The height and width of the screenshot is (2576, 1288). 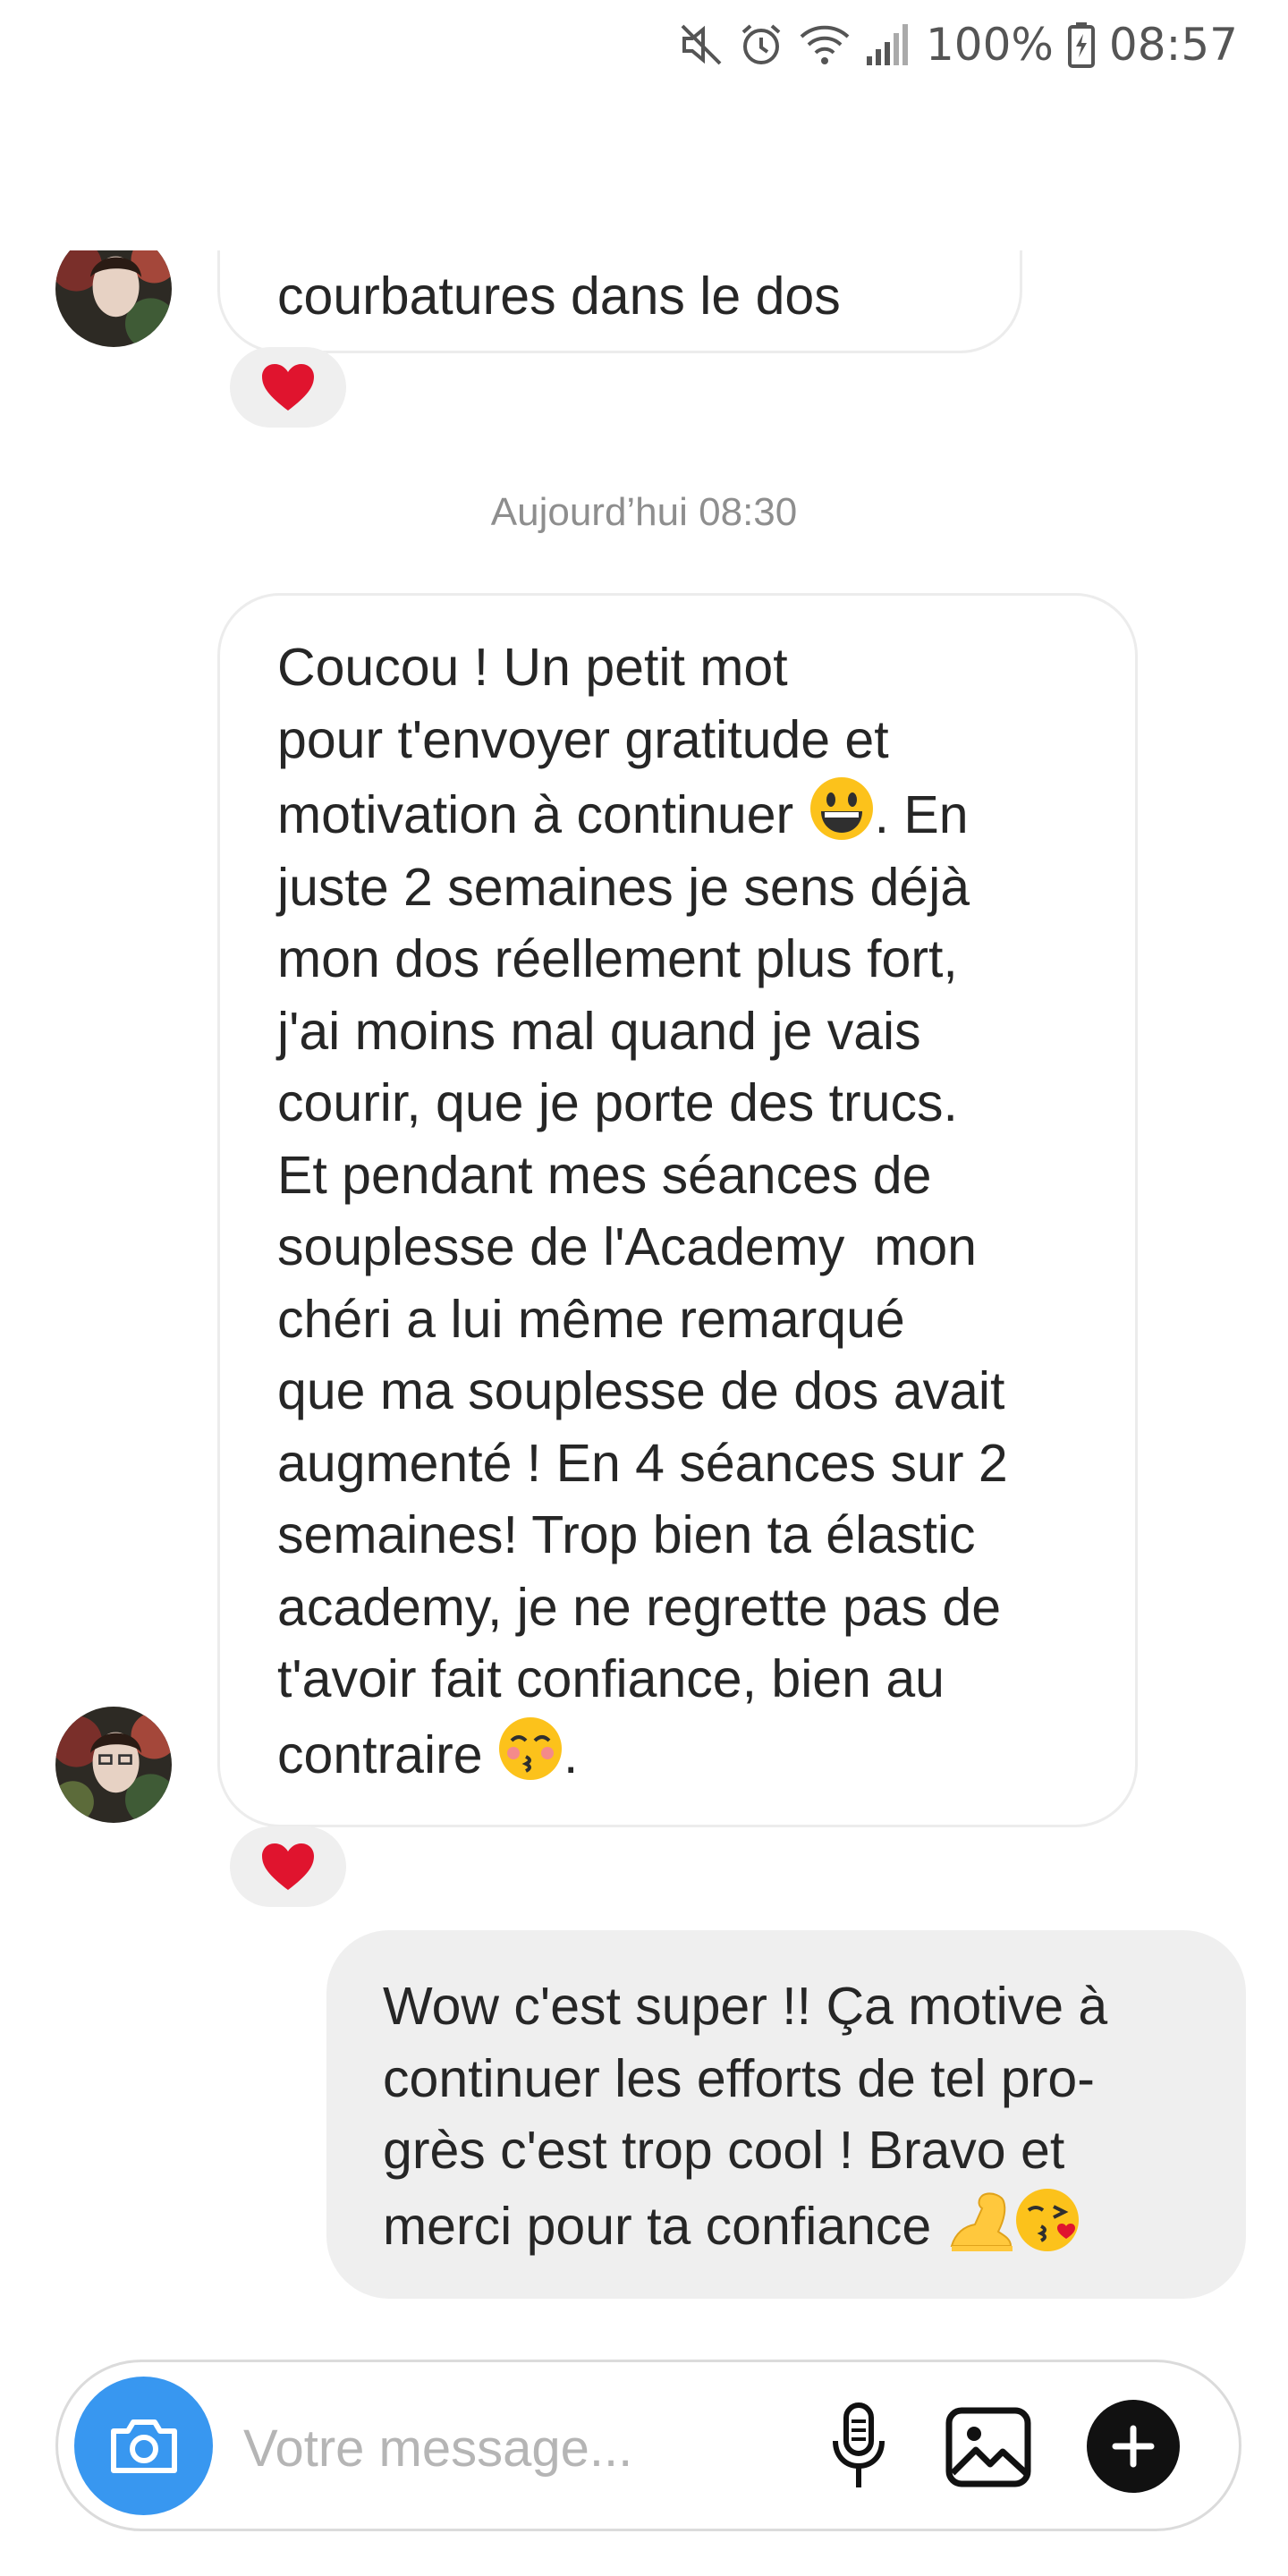 I want to click on message-line: merci pour ta confiance, so click(x=808, y=2225).